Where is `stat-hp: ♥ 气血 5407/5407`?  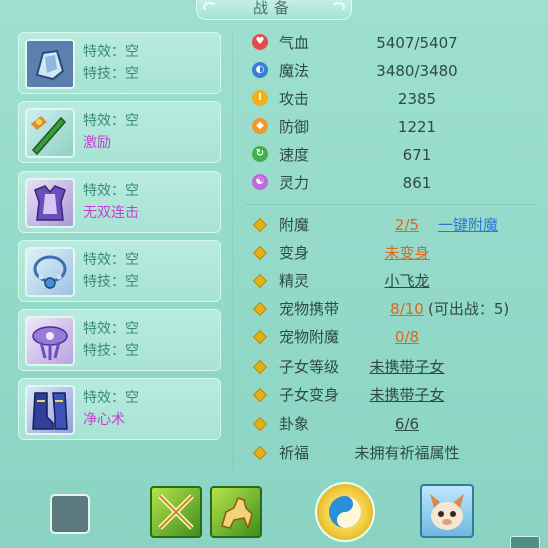
stat-hp: ♥ 气血 5407/5407 is located at coordinates (392, 43).